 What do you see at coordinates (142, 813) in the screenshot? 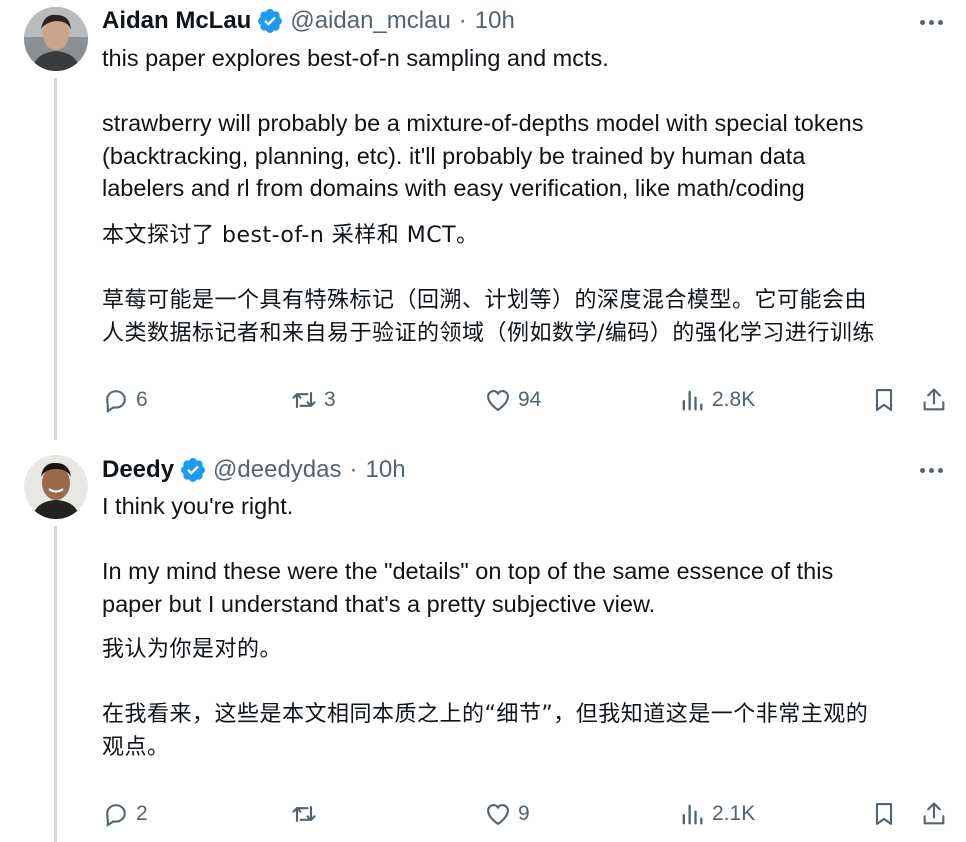
I see `reply-count: 2` at bounding box center [142, 813].